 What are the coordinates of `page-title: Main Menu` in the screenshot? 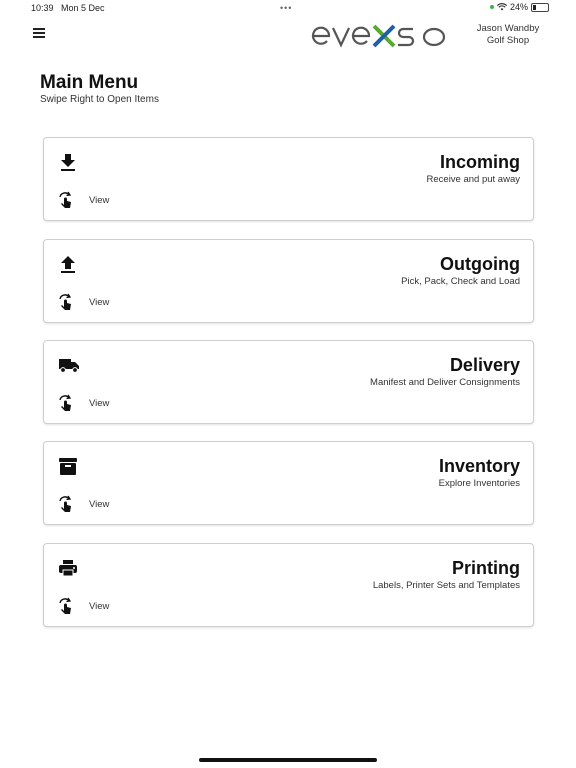 It's located at (89, 82).